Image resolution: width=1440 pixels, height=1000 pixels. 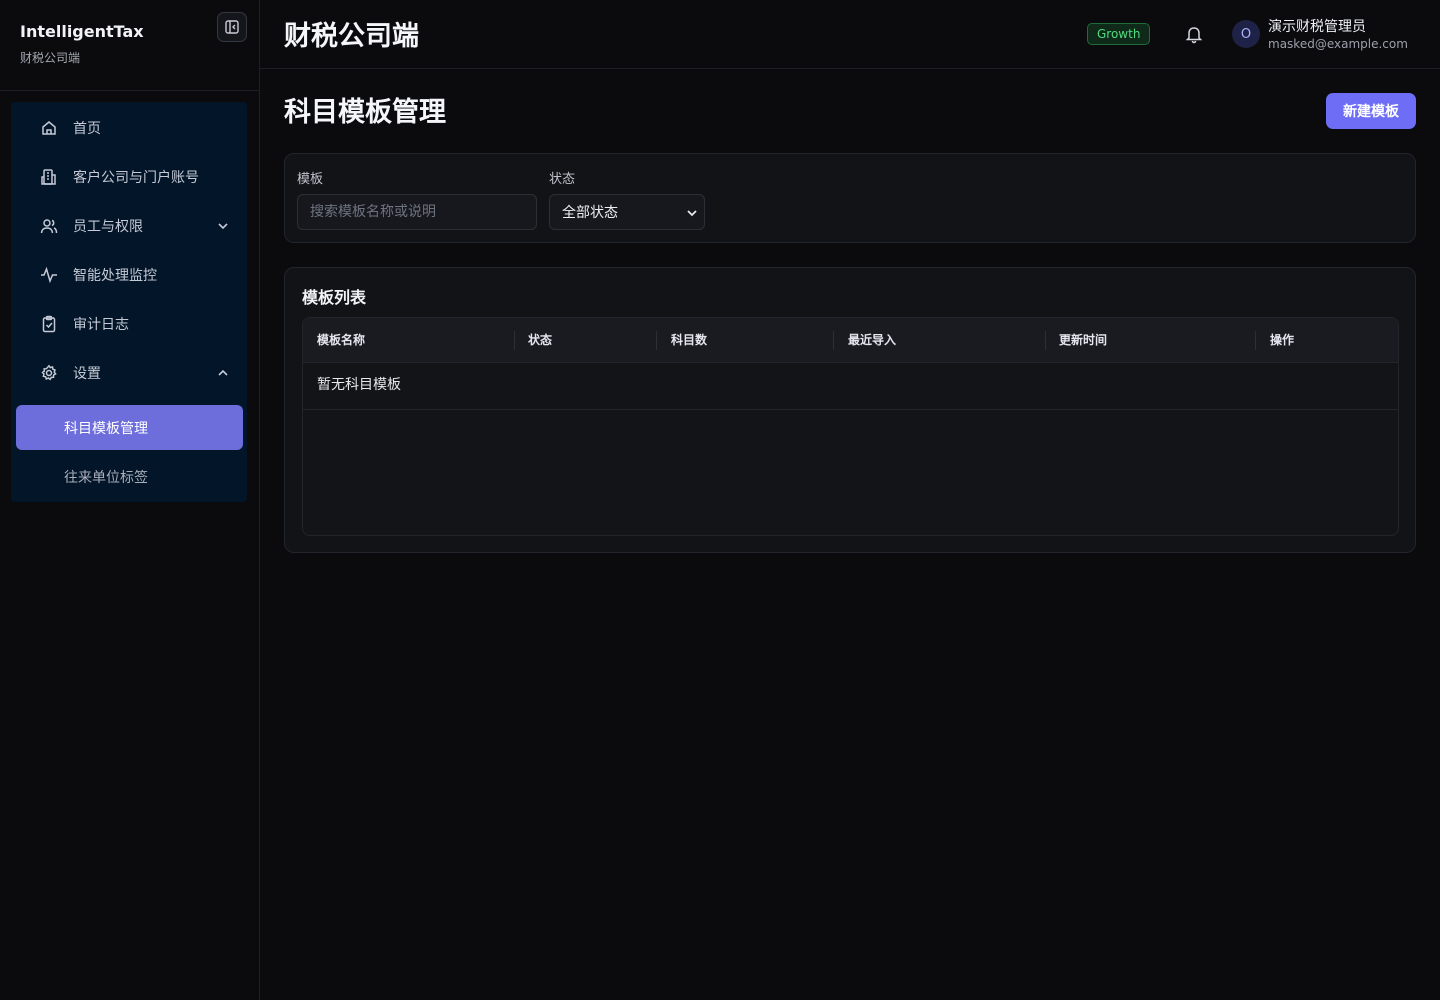 I want to click on notifications-button, so click(x=1194, y=34).